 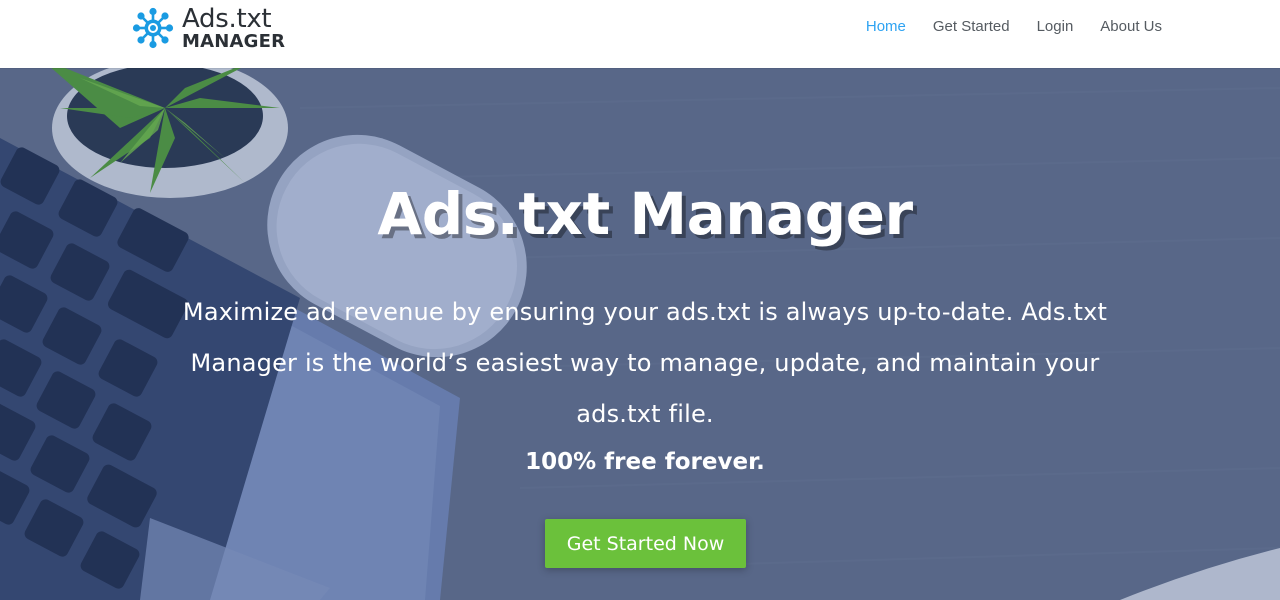 I want to click on hero-title: Ads.txt Manager, so click(x=645, y=214).